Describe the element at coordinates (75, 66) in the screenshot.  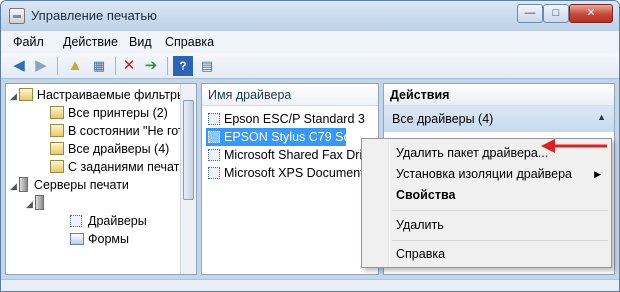
I see `up-folder-icon: ▲` at that location.